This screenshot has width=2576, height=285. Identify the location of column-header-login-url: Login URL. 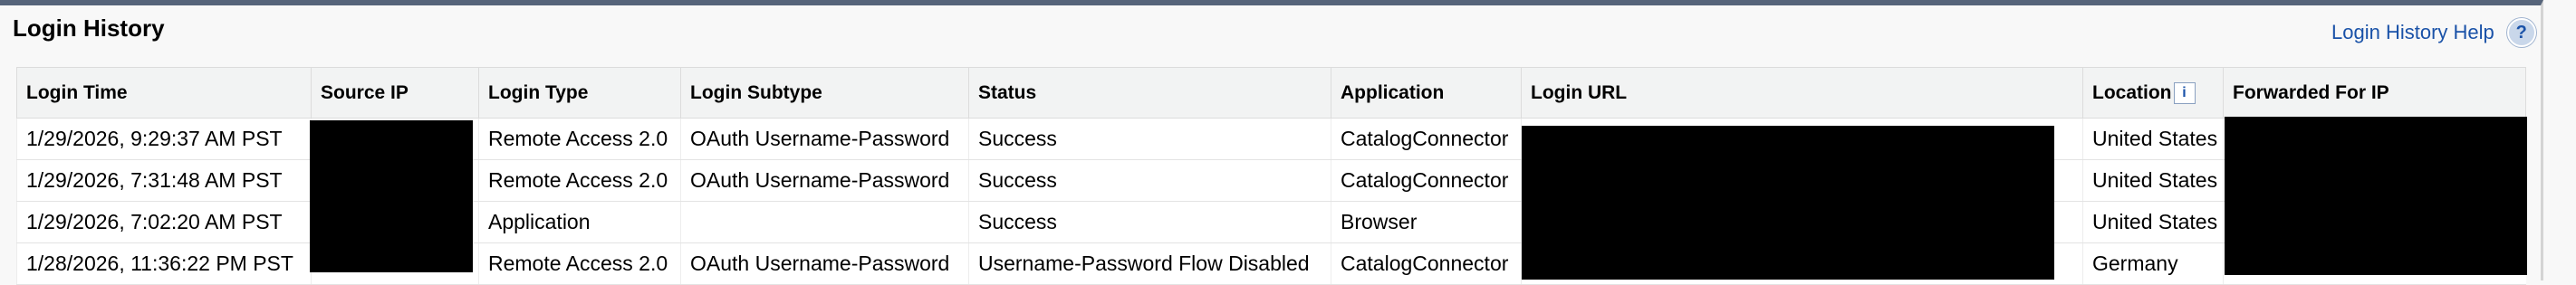
(1802, 93).